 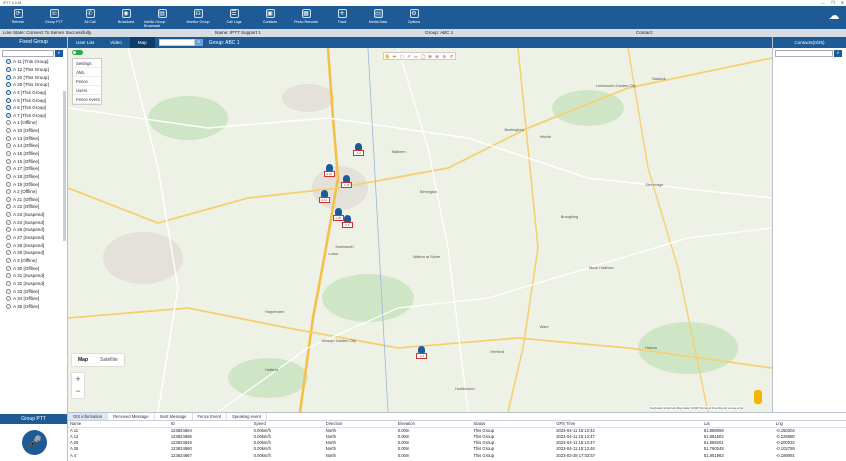 I want to click on list-item: A 18 [Offline], so click(x=36, y=177).